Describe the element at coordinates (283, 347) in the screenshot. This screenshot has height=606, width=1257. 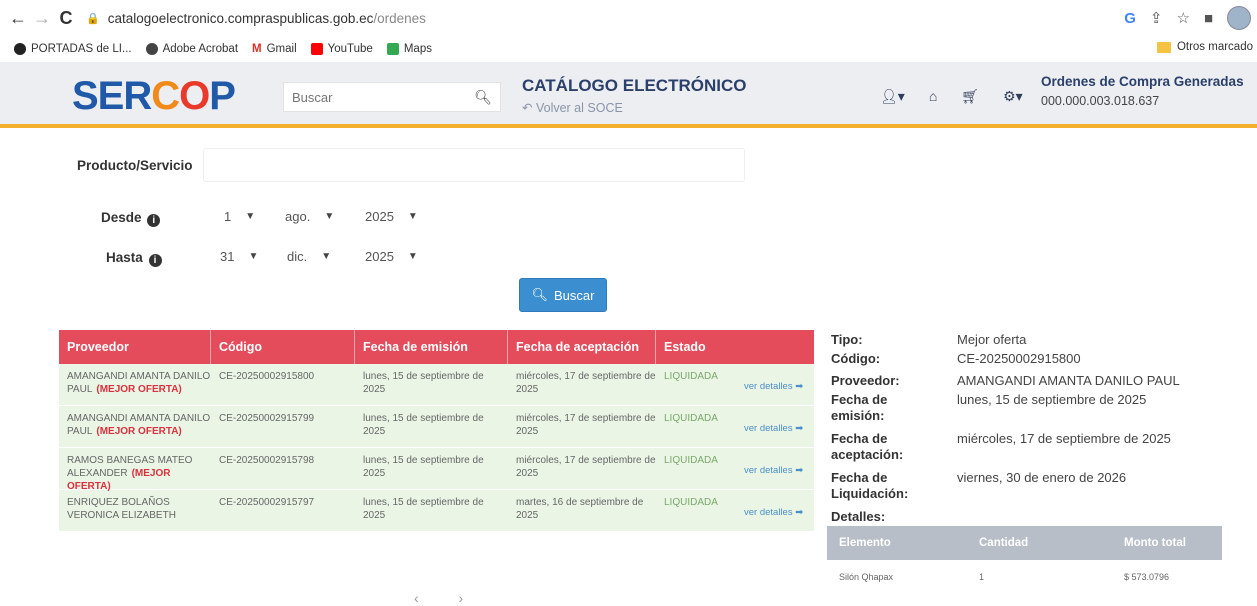
I see `column-header: Código` at that location.